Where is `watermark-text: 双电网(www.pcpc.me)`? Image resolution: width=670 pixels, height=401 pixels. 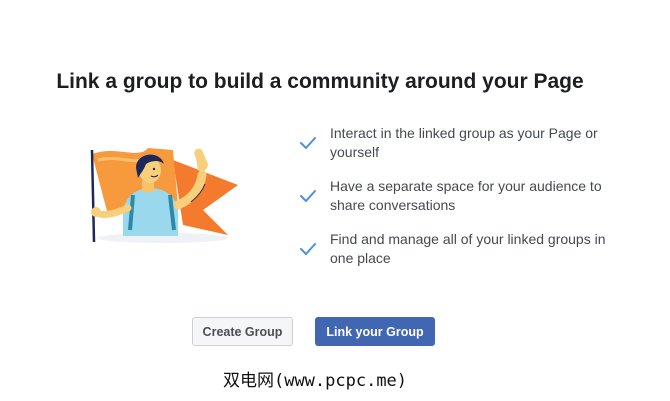
watermark-text: 双电网(www.pcpc.me) is located at coordinates (315, 381).